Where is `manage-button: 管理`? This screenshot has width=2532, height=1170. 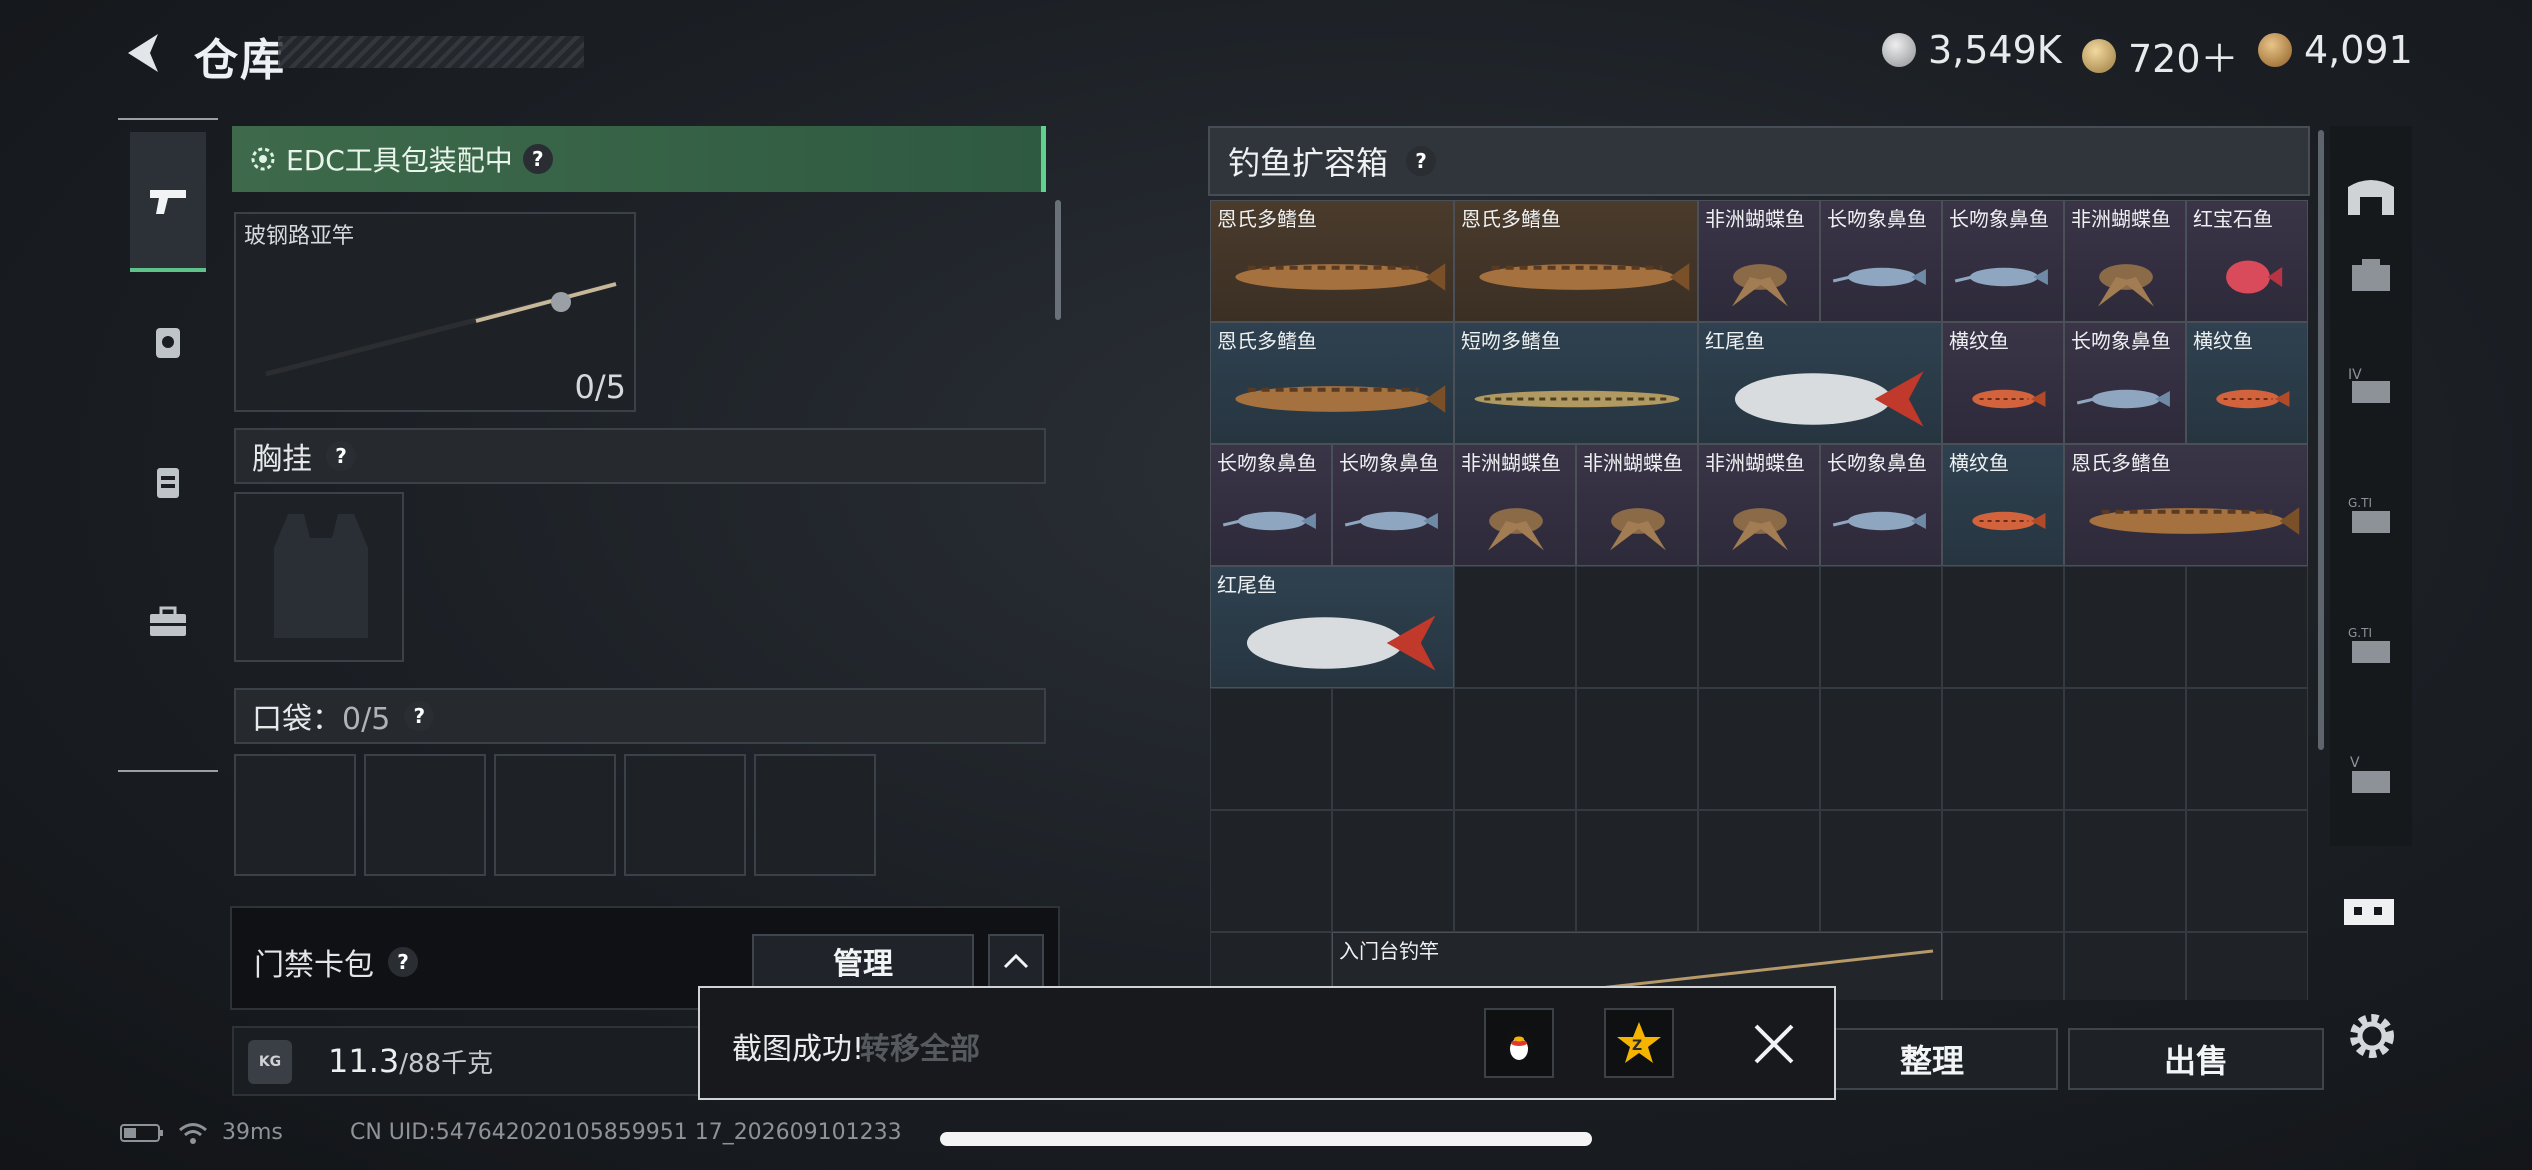
manage-button: 管理 is located at coordinates (863, 961).